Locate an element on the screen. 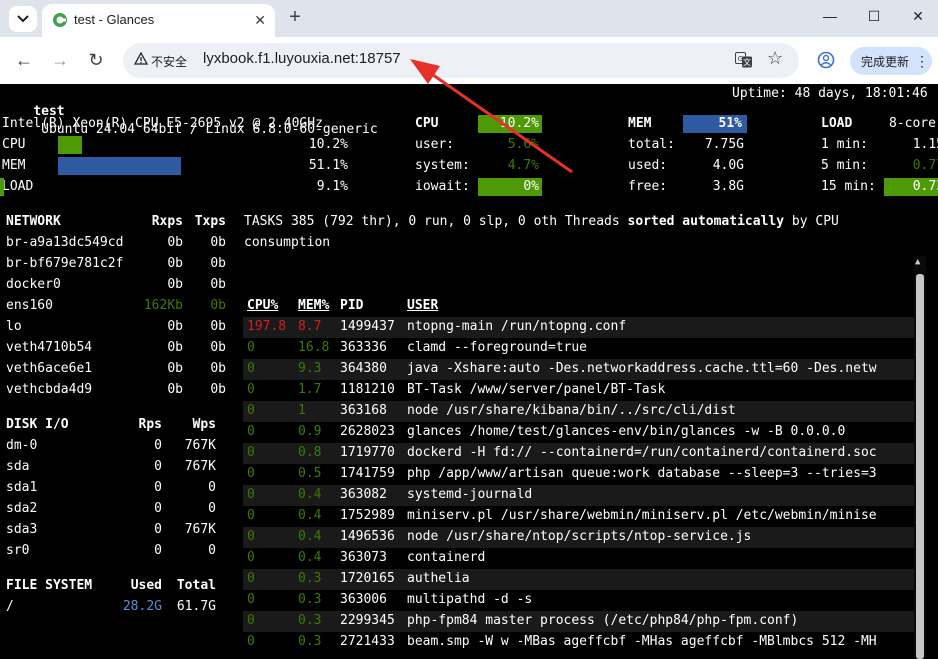 The width and height of the screenshot is (938, 659). disk-write-header: Wps is located at coordinates (204, 424).